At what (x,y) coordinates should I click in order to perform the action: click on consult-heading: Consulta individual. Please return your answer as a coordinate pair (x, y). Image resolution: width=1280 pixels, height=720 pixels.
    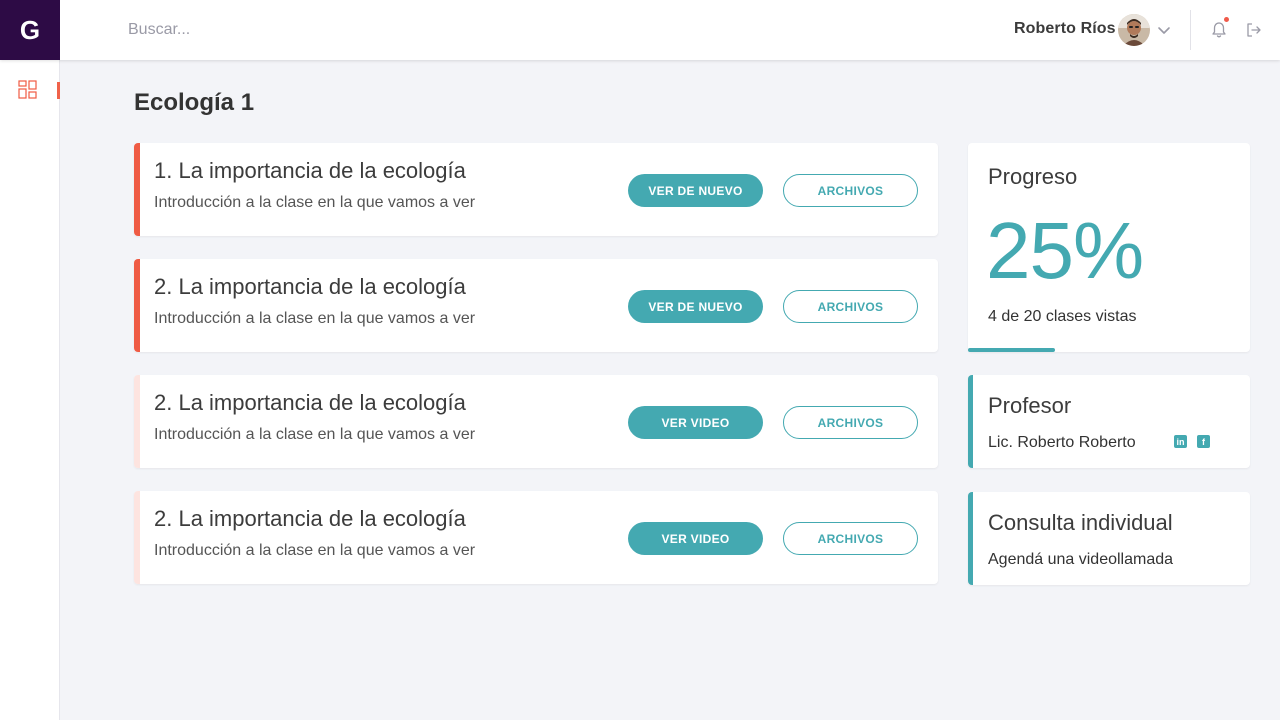
    Looking at the image, I should click on (1080, 522).